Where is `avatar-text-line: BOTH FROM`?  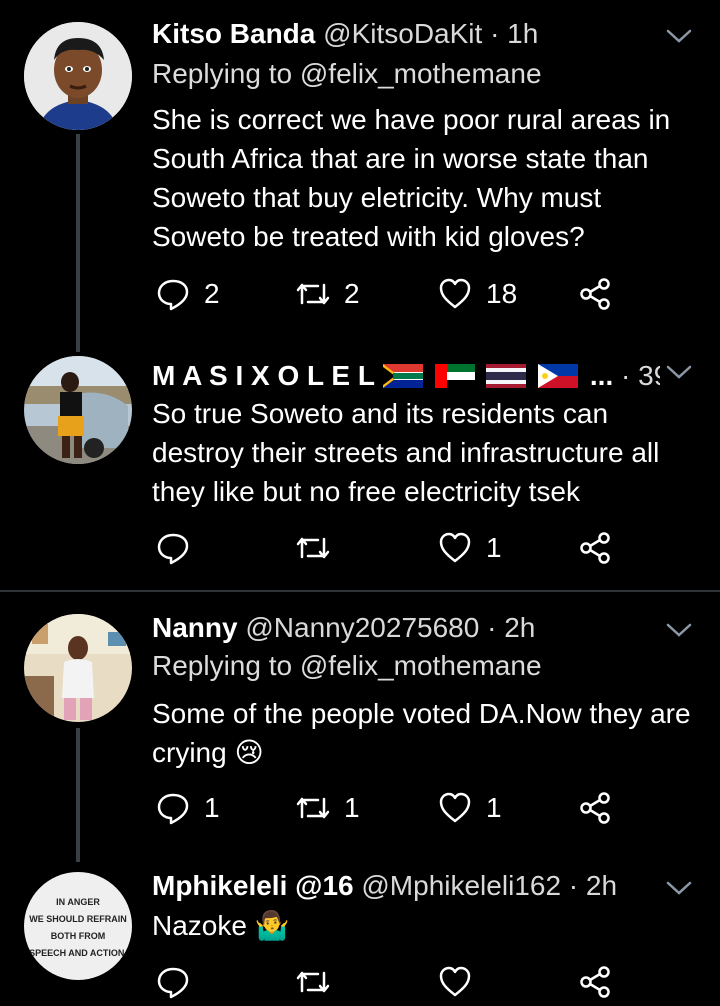 avatar-text-line: BOTH FROM is located at coordinates (78, 936).